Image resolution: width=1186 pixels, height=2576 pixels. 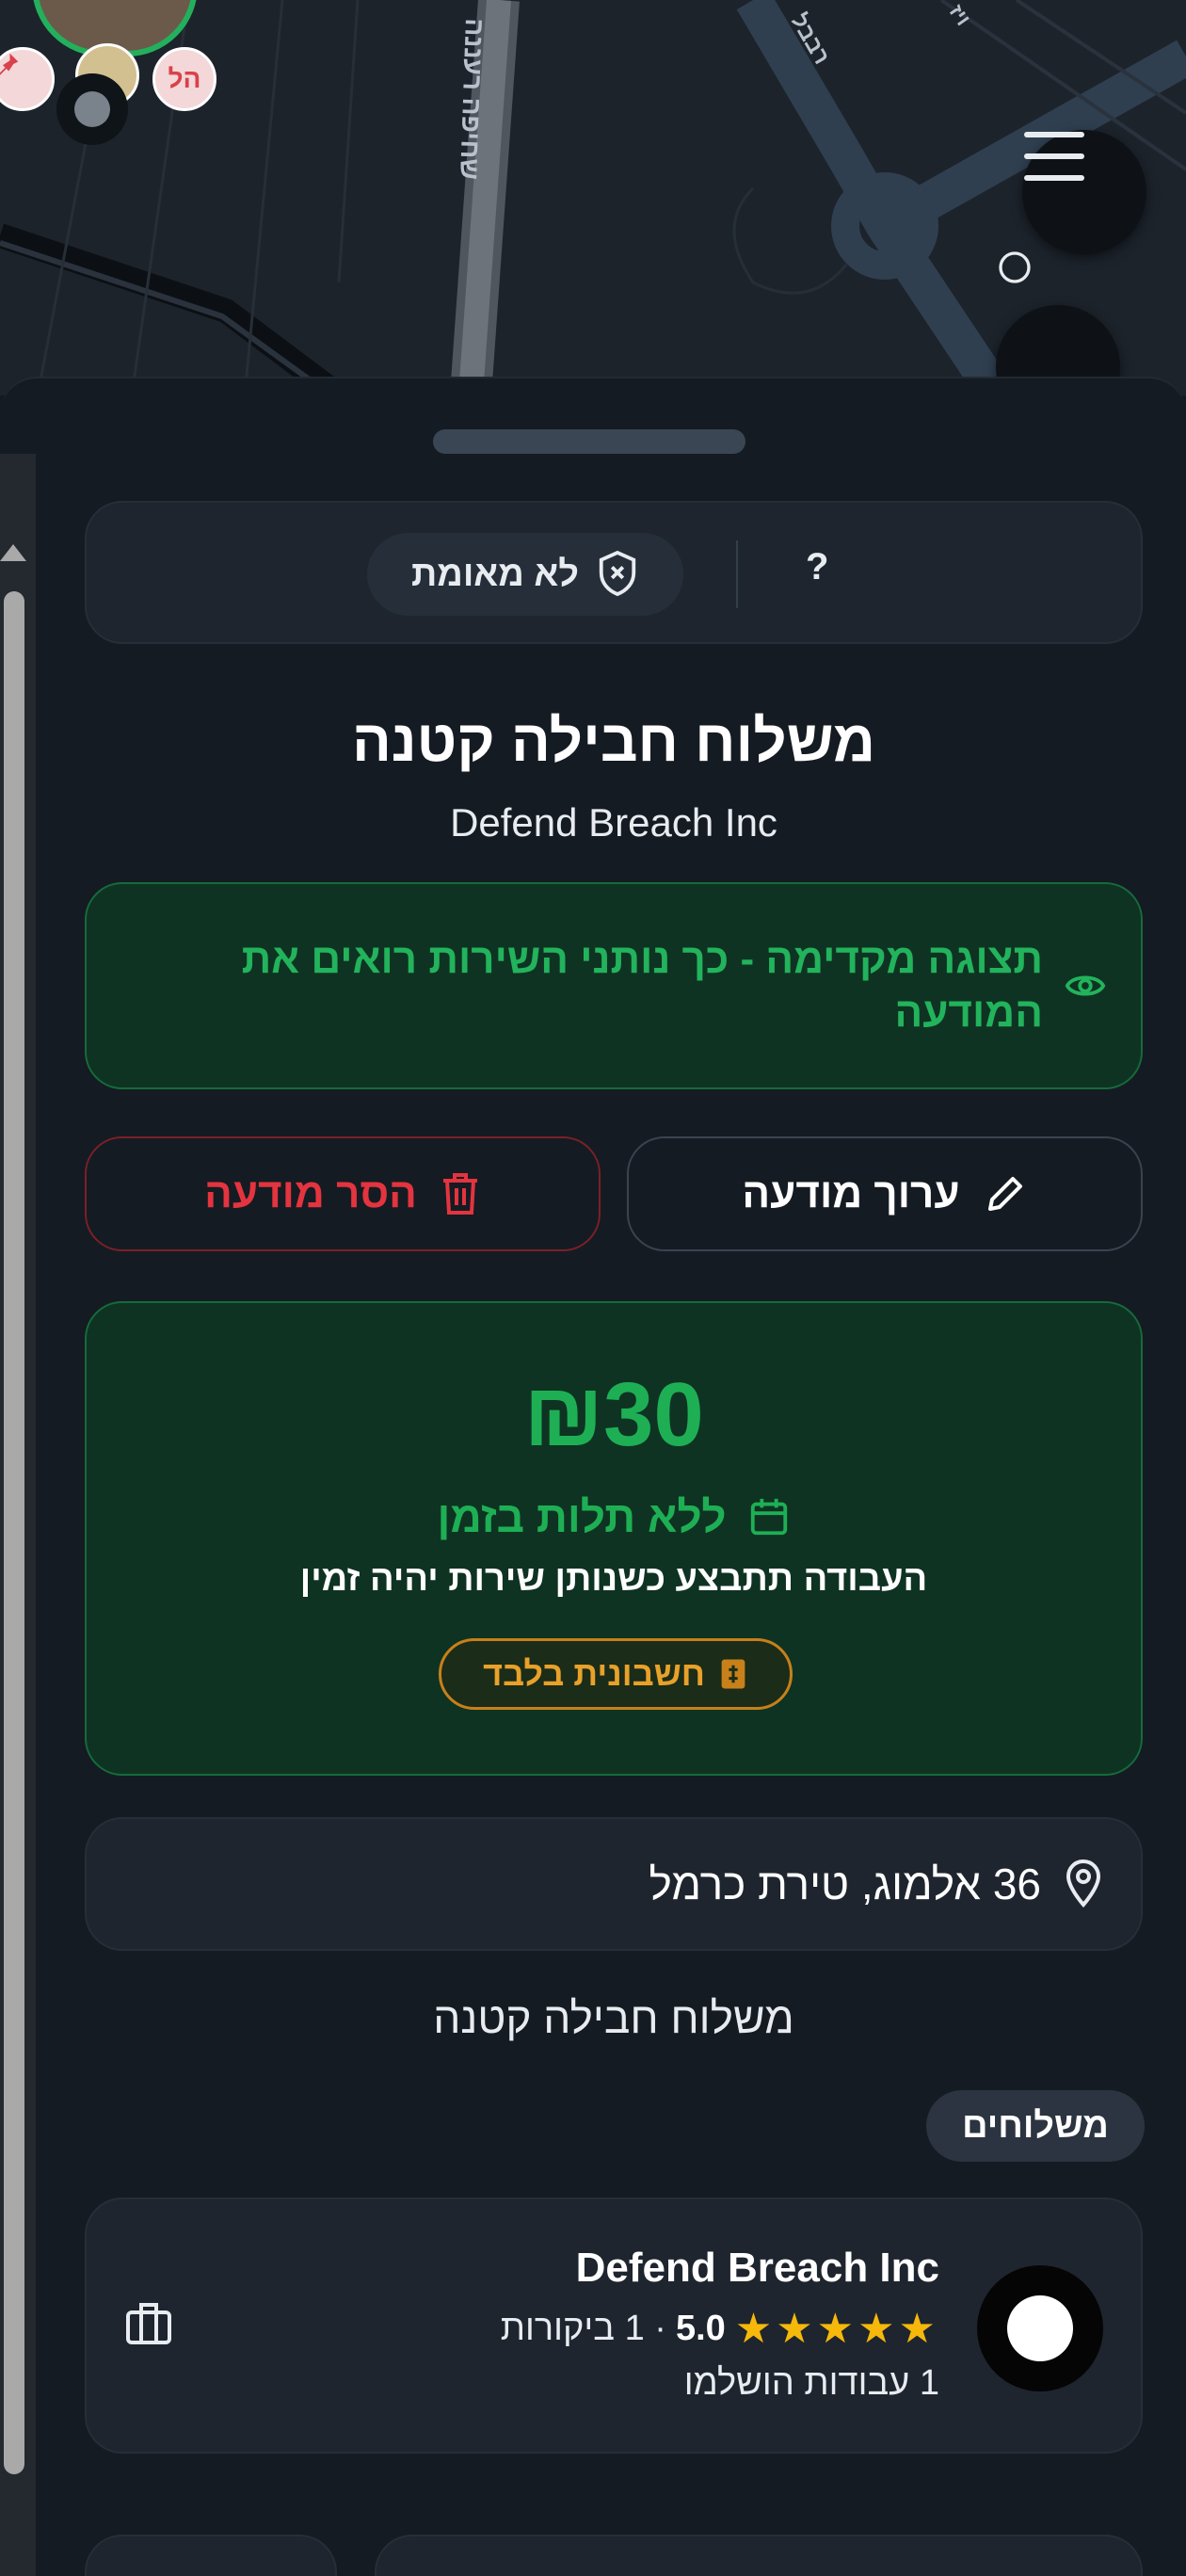 What do you see at coordinates (14, 1532) in the screenshot?
I see `scrollbar-thumb` at bounding box center [14, 1532].